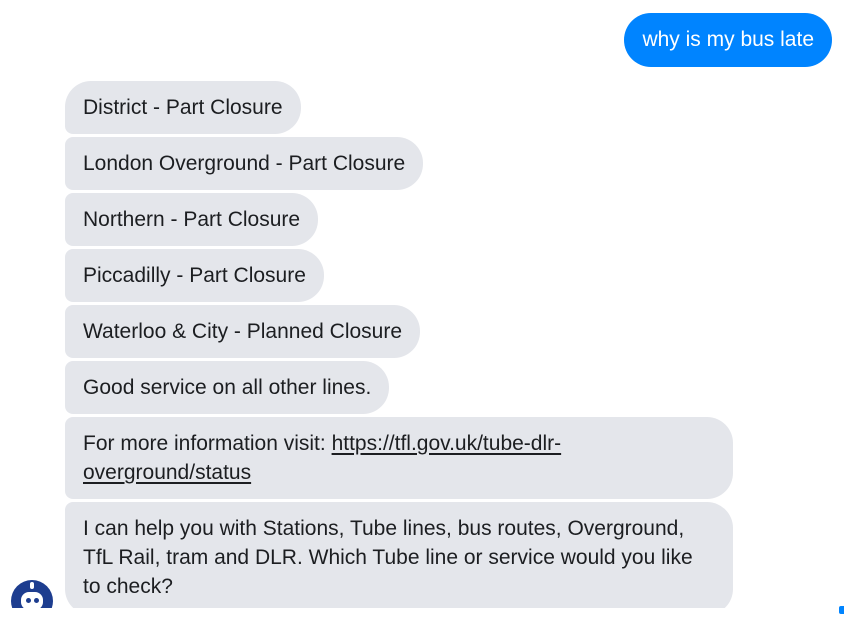 The width and height of the screenshot is (844, 622). Describe the element at coordinates (32, 585) in the screenshot. I see `robot-antenna-icon` at that location.